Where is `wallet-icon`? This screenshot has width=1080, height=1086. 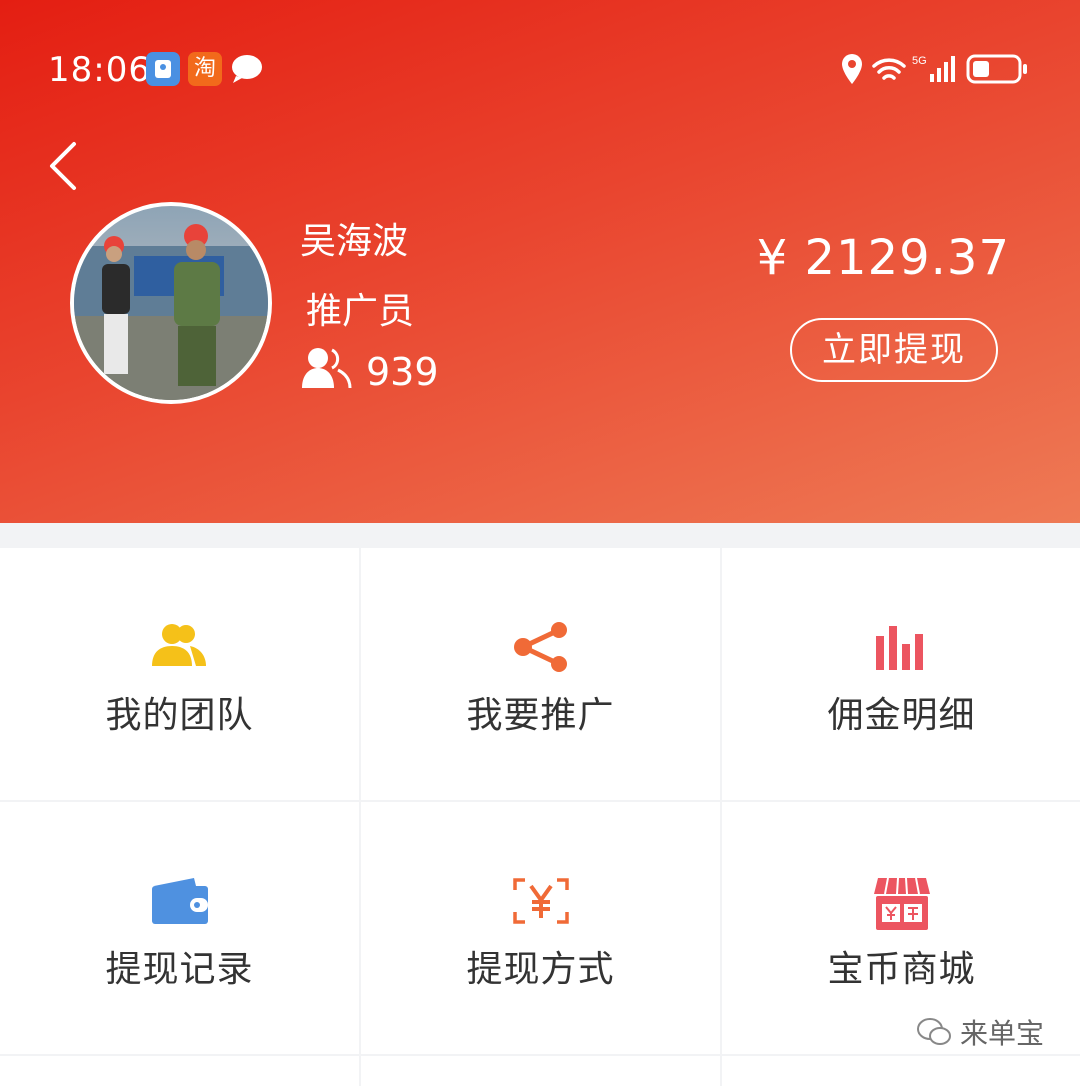 wallet-icon is located at coordinates (179, 901).